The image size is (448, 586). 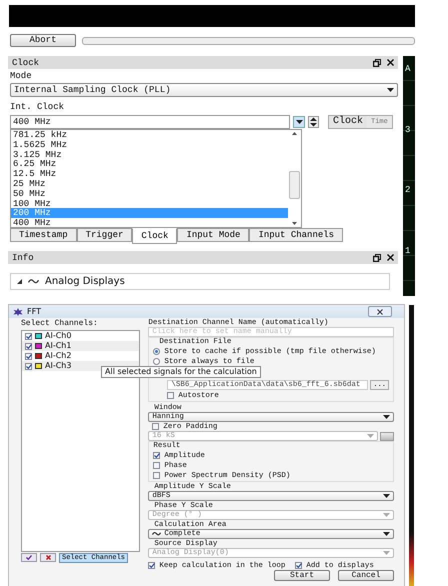 I want to click on dropdown-option: 50 MHz, so click(x=149, y=193).